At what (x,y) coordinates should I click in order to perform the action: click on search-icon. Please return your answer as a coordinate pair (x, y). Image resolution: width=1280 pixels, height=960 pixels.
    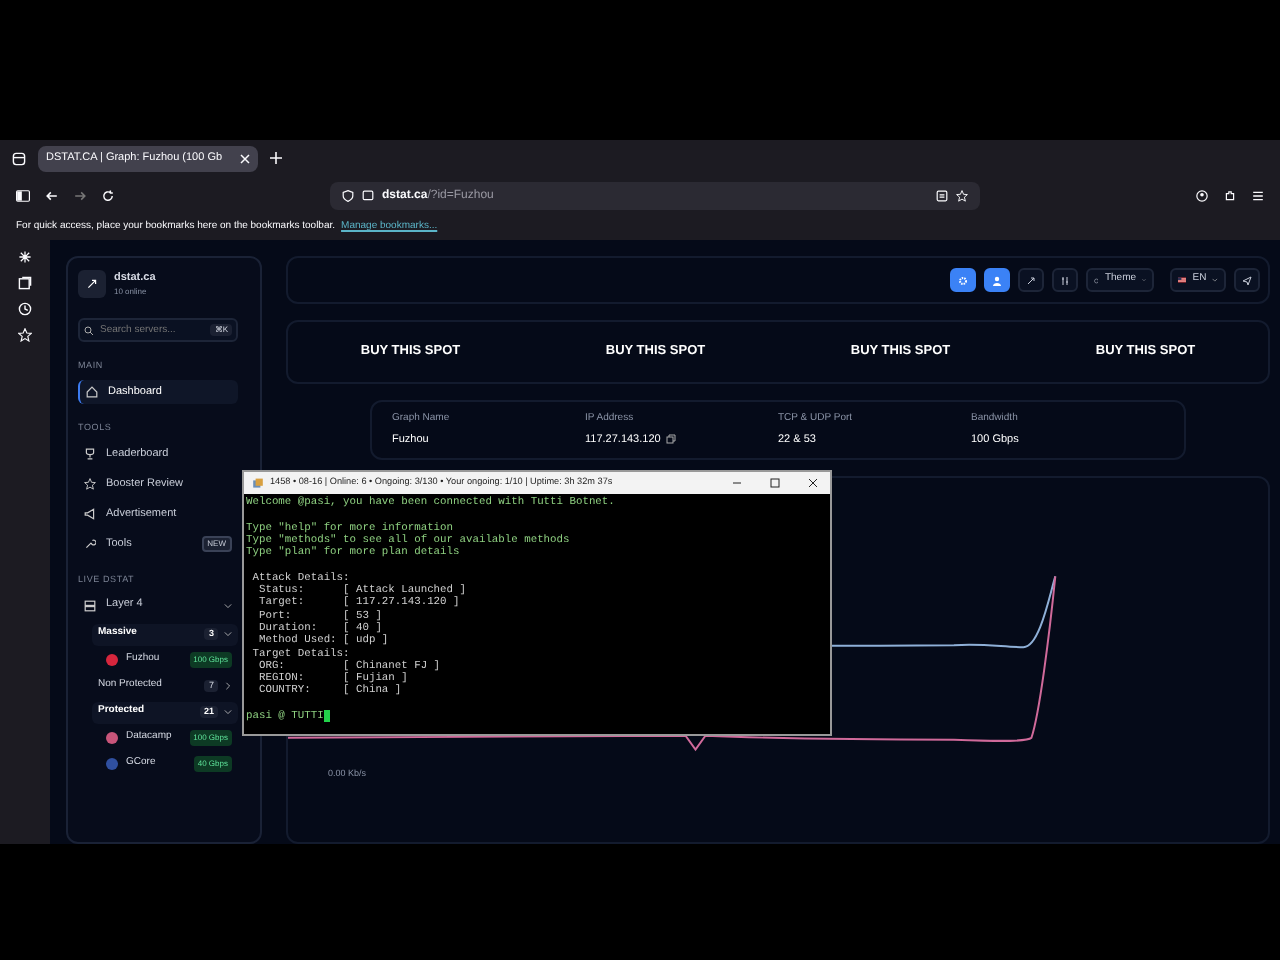
    Looking at the image, I should click on (89, 330).